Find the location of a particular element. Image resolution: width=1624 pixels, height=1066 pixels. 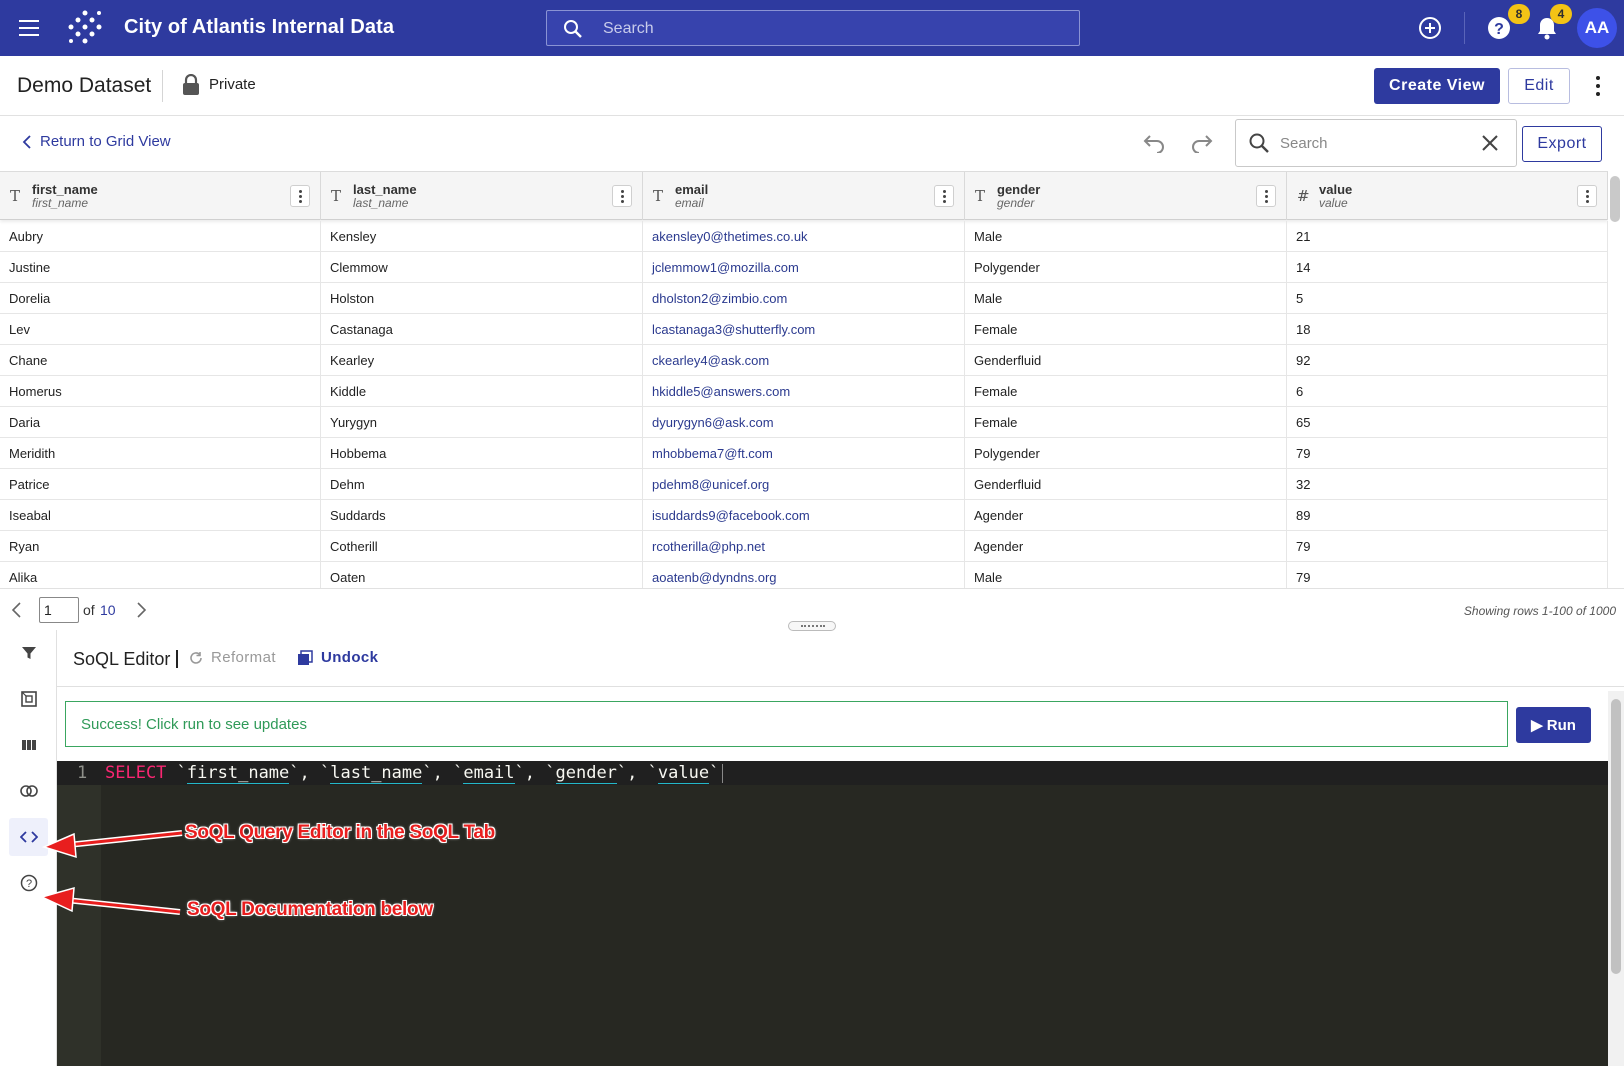

cell-value: 92 is located at coordinates (1447, 360).